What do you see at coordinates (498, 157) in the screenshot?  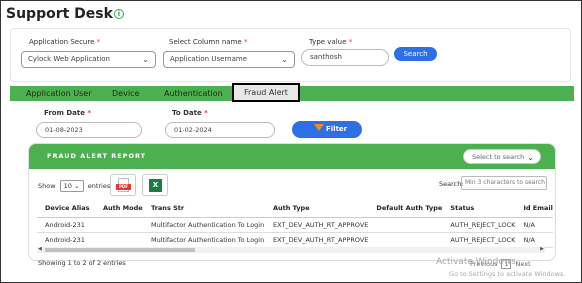 I see `report-select-placeholder: Select to search` at bounding box center [498, 157].